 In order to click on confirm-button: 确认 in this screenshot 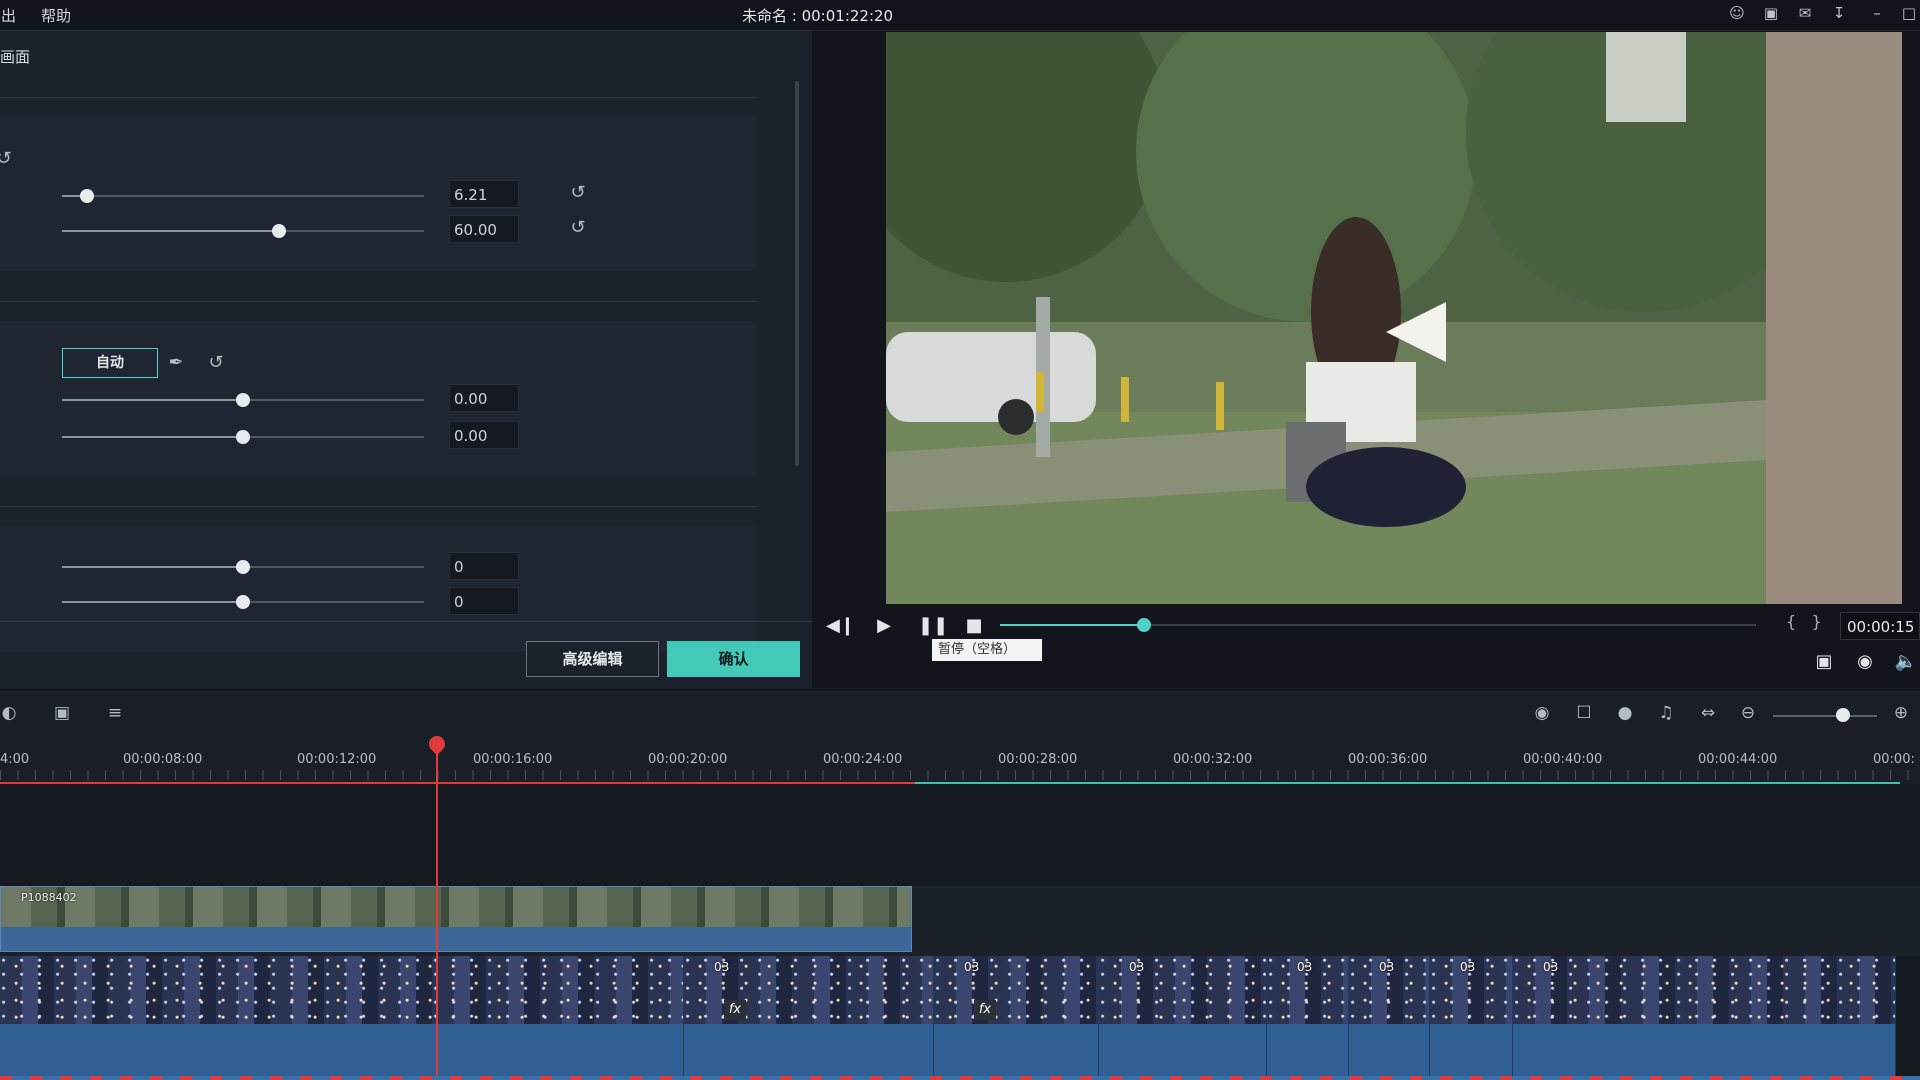, I will do `click(733, 659)`.